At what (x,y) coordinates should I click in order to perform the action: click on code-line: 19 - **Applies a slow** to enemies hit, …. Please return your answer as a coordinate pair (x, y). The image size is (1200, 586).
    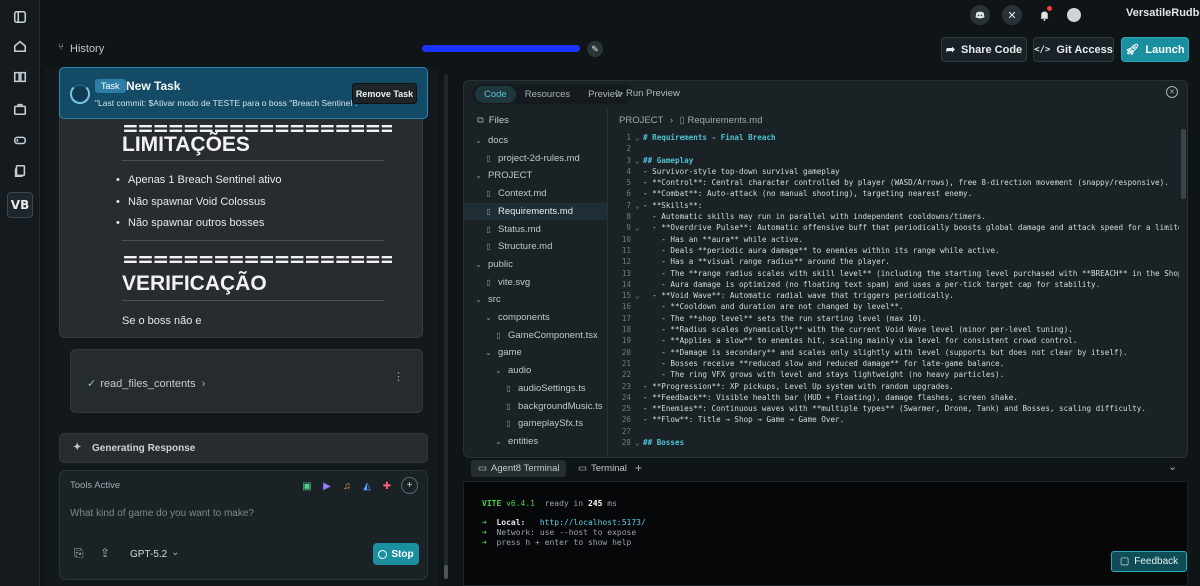
    Looking at the image, I should click on (894, 340).